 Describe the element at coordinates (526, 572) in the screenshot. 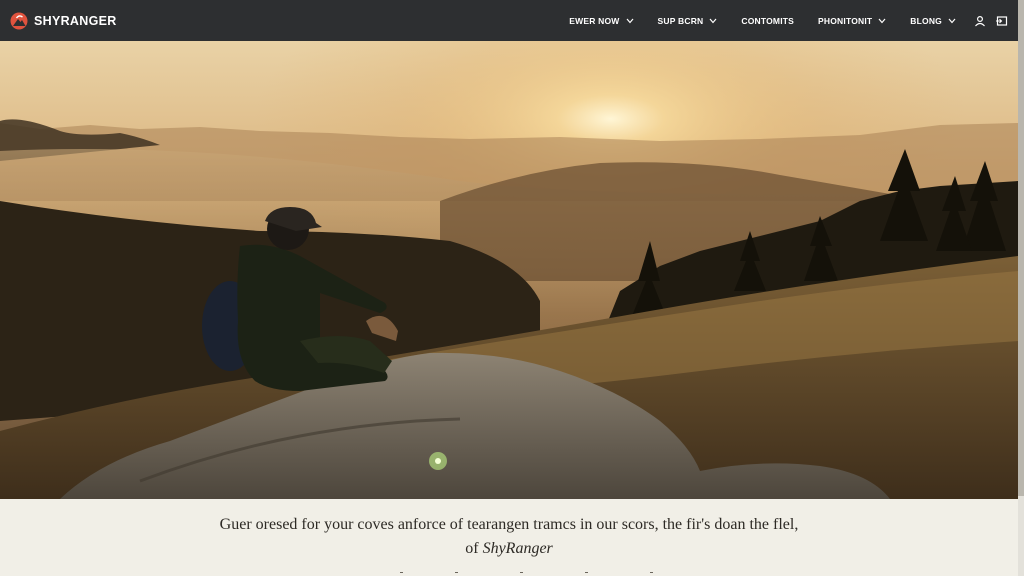

I see `caption-decoration` at that location.